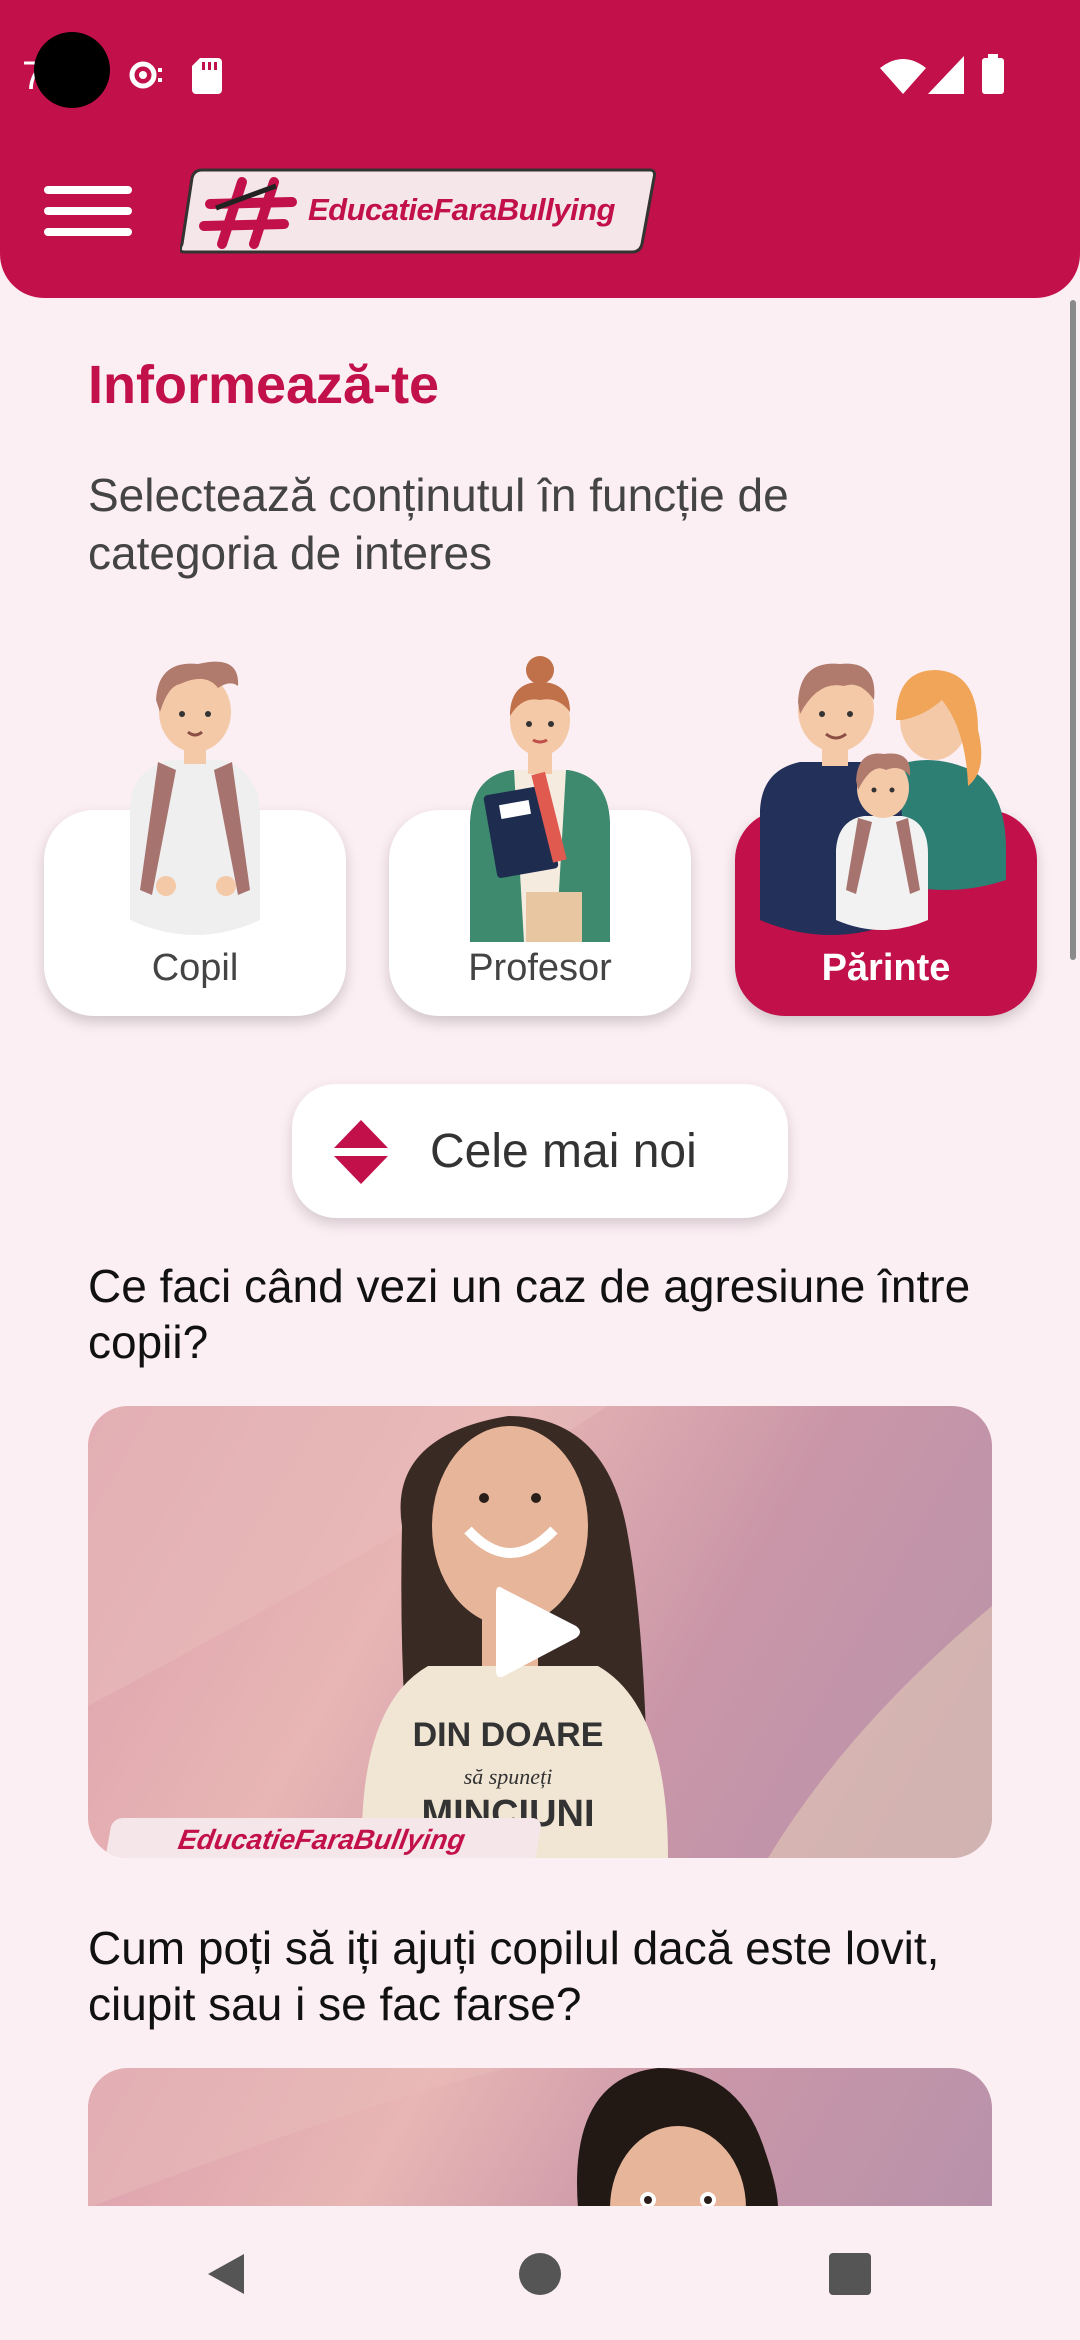  I want to click on sort-button: Cele mai noi, so click(540, 1151).